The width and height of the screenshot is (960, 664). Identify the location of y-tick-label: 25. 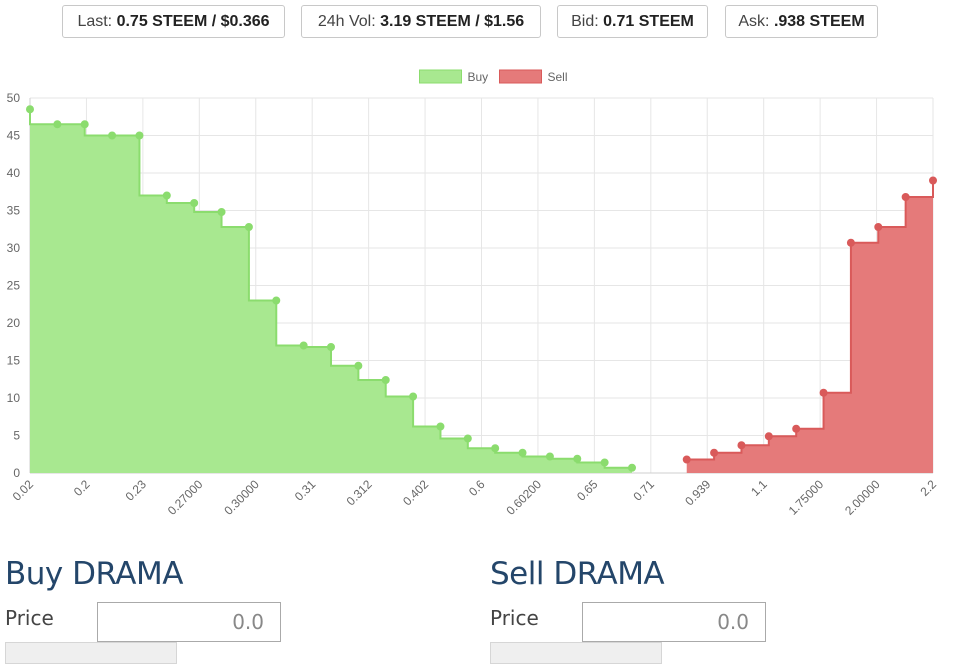
(14, 286).